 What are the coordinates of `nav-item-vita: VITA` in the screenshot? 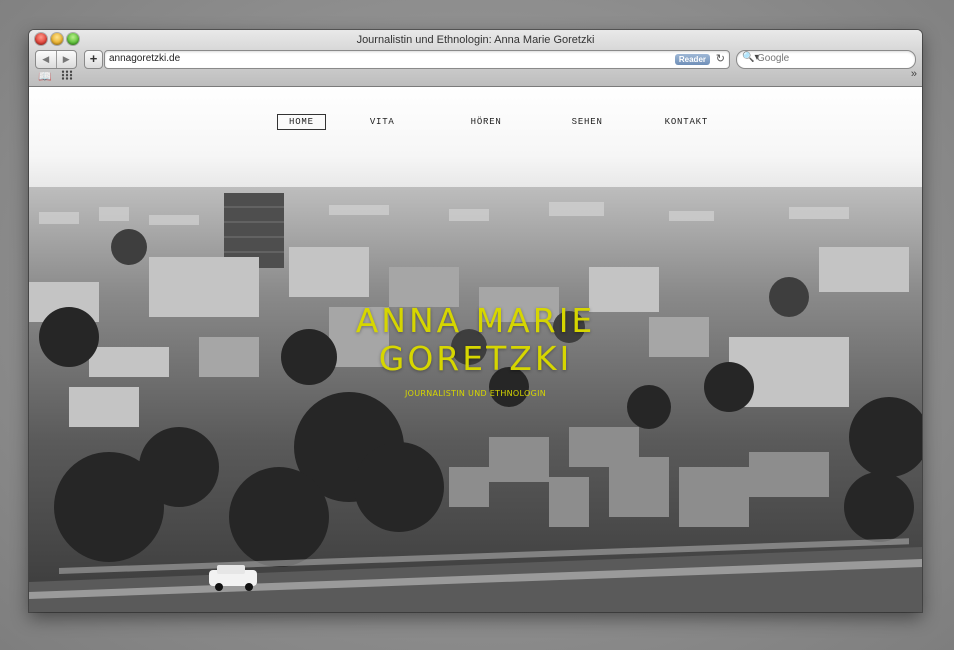 It's located at (382, 122).